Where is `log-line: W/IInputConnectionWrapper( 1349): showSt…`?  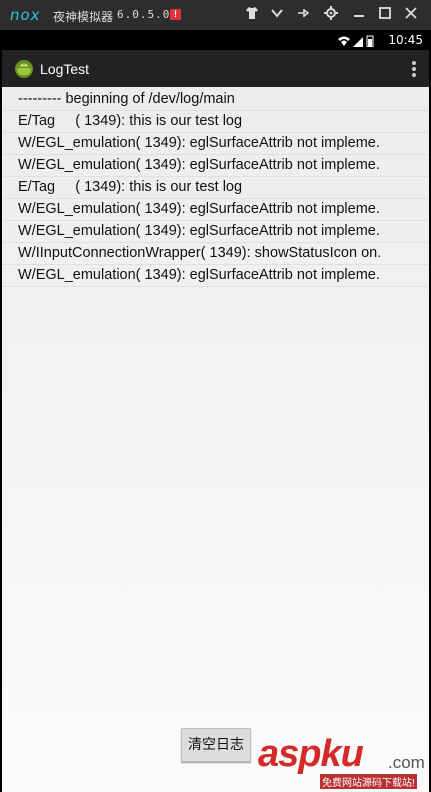
log-line: W/IInputConnectionWrapper( 1349): showSt… is located at coordinates (215, 254).